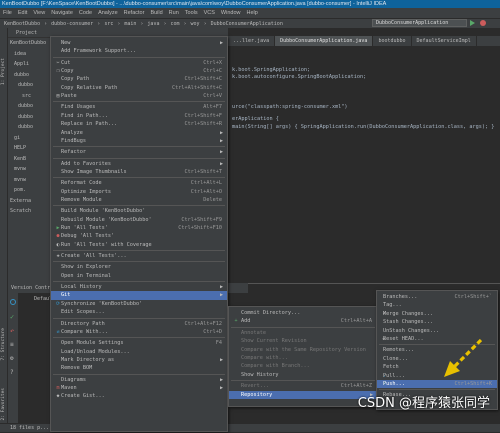  What do you see at coordinates (3, 404) in the screenshot?
I see `favorites-tool-button: 2: Favorites` at bounding box center [3, 404].